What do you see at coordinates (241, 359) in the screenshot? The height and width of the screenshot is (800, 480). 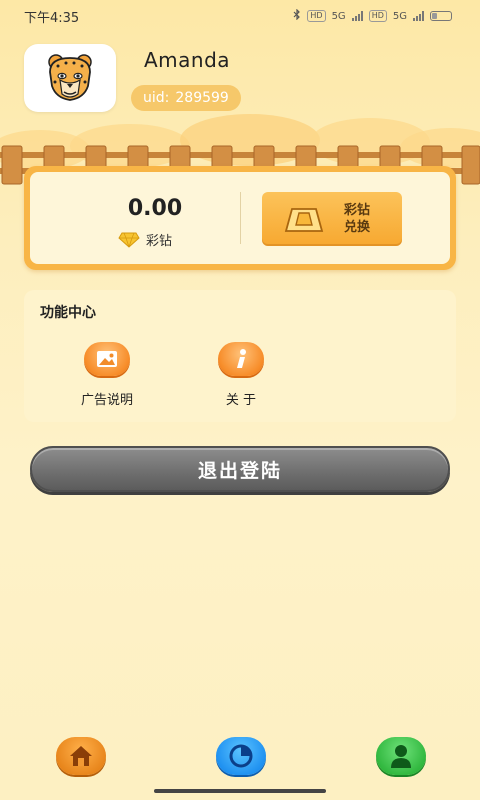 I see `info-icon` at bounding box center [241, 359].